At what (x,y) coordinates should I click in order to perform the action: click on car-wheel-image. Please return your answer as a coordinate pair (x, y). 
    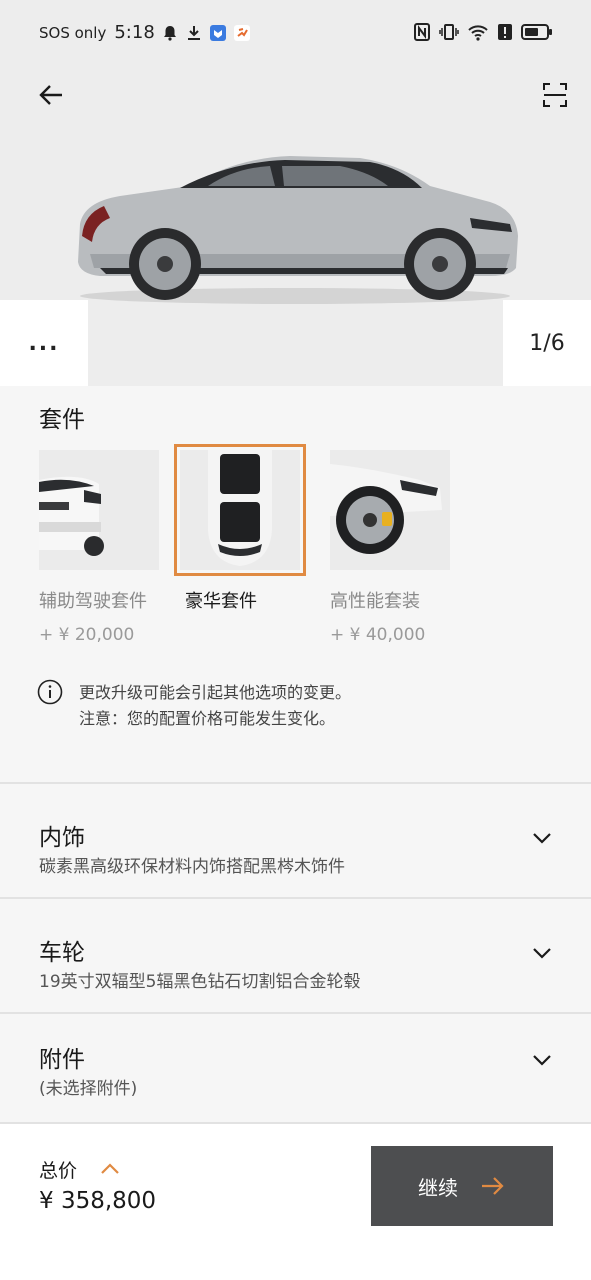
    Looking at the image, I should click on (390, 510).